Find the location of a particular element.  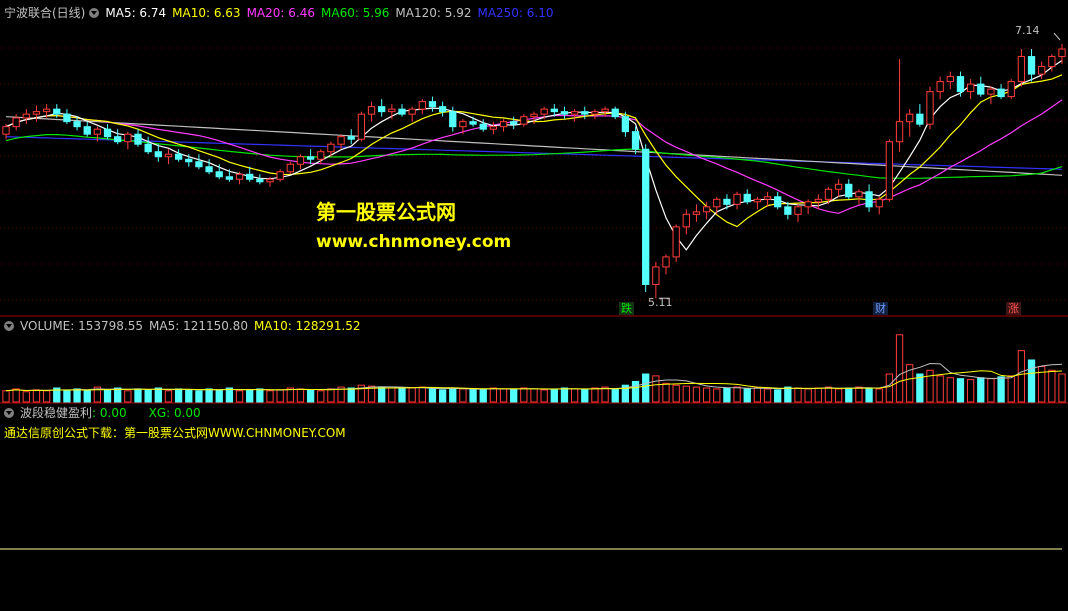

indicator-header: 波段稳健盈利: 0.00 XG: 0.00 is located at coordinates (105, 413).